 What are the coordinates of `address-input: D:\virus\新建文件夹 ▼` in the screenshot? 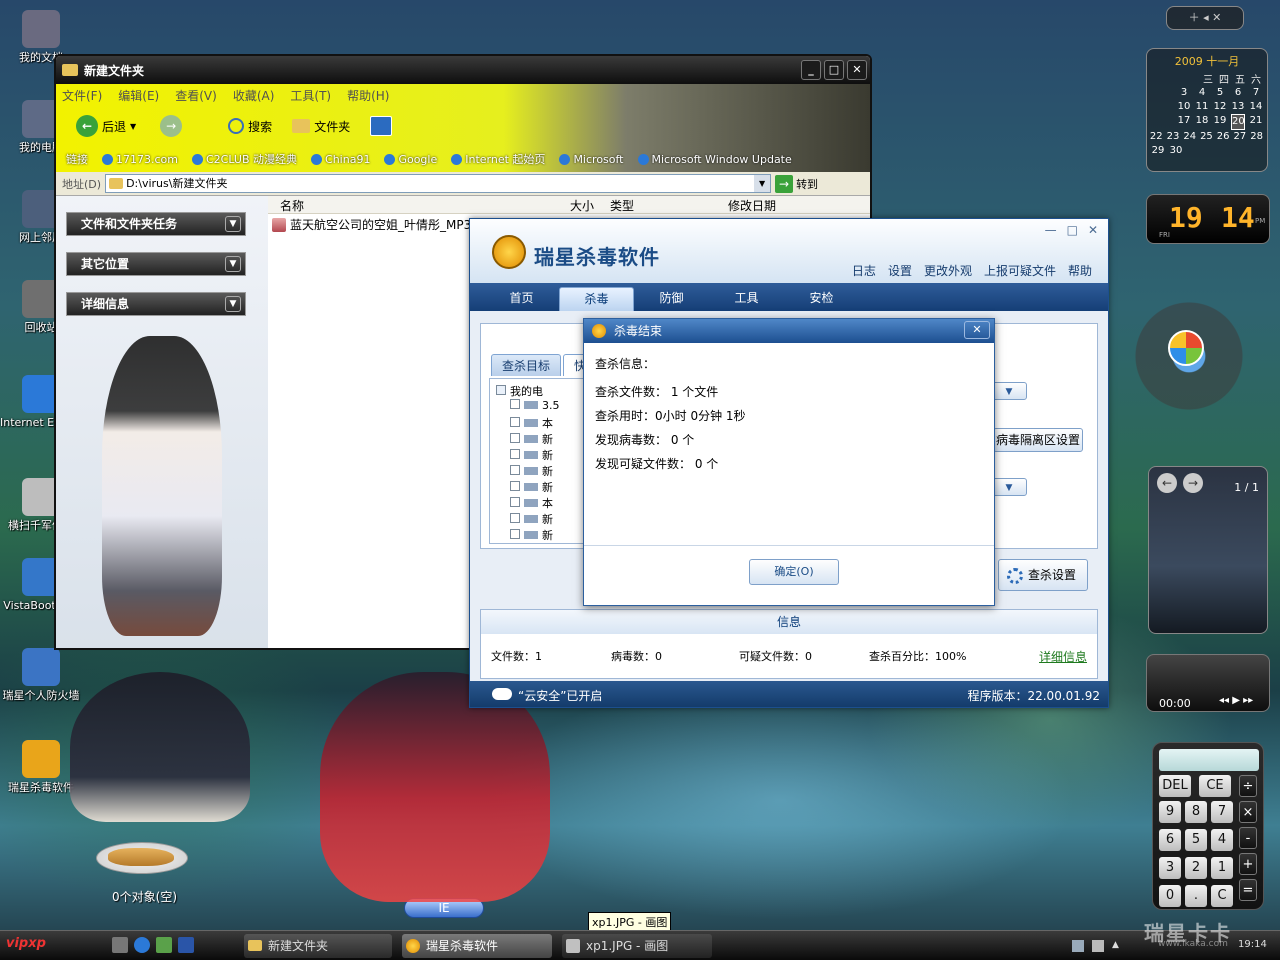 It's located at (438, 183).